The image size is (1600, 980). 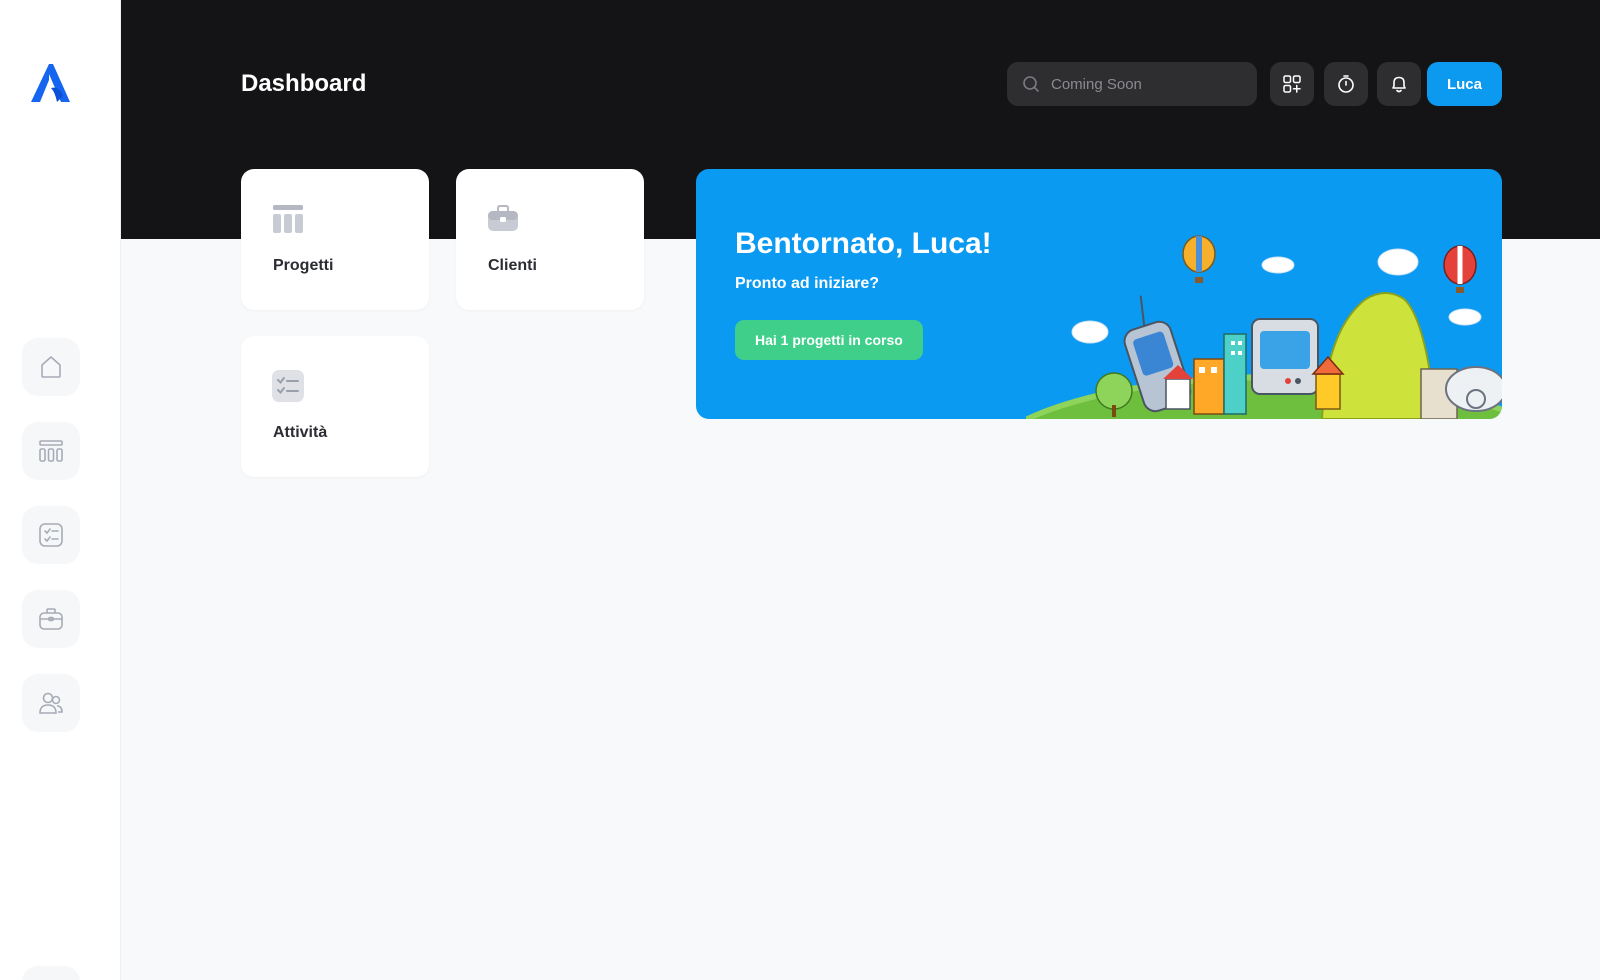 I want to click on banner-title: Bentornato, Luca!, so click(x=863, y=243).